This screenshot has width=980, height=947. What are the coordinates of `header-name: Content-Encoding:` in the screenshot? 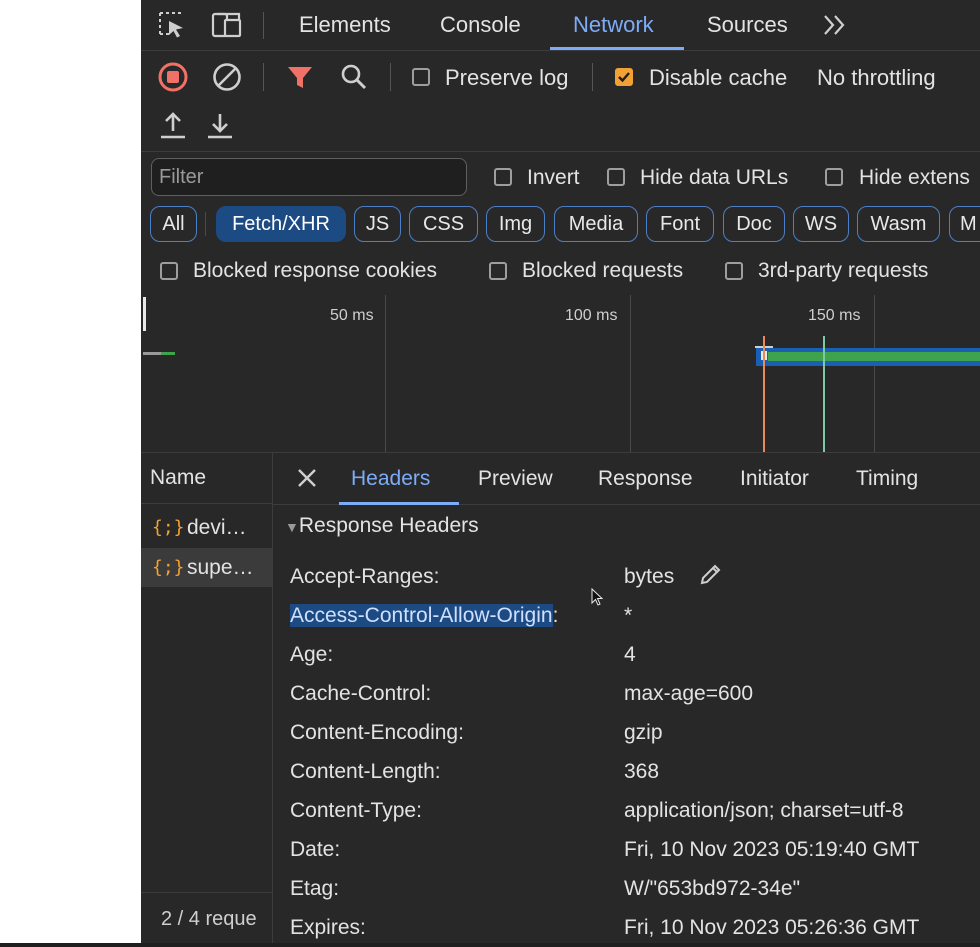 It's located at (377, 733).